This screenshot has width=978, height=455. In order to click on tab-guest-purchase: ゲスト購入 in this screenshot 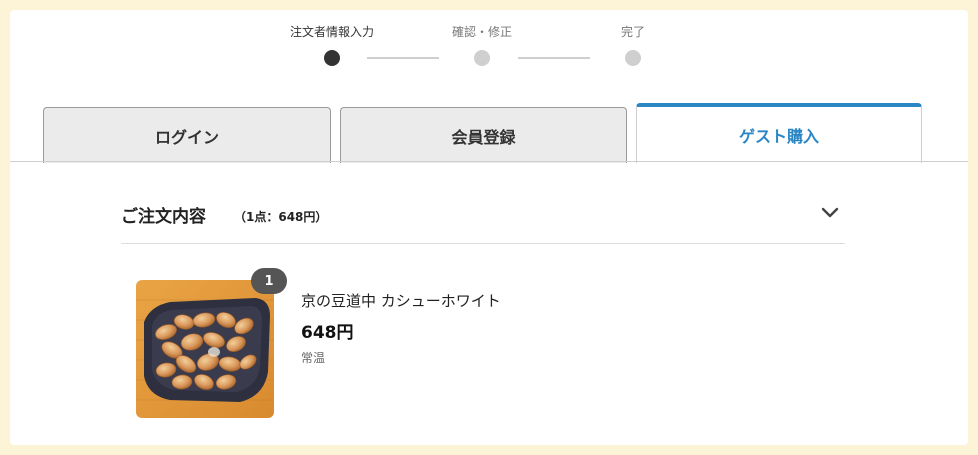, I will do `click(779, 133)`.